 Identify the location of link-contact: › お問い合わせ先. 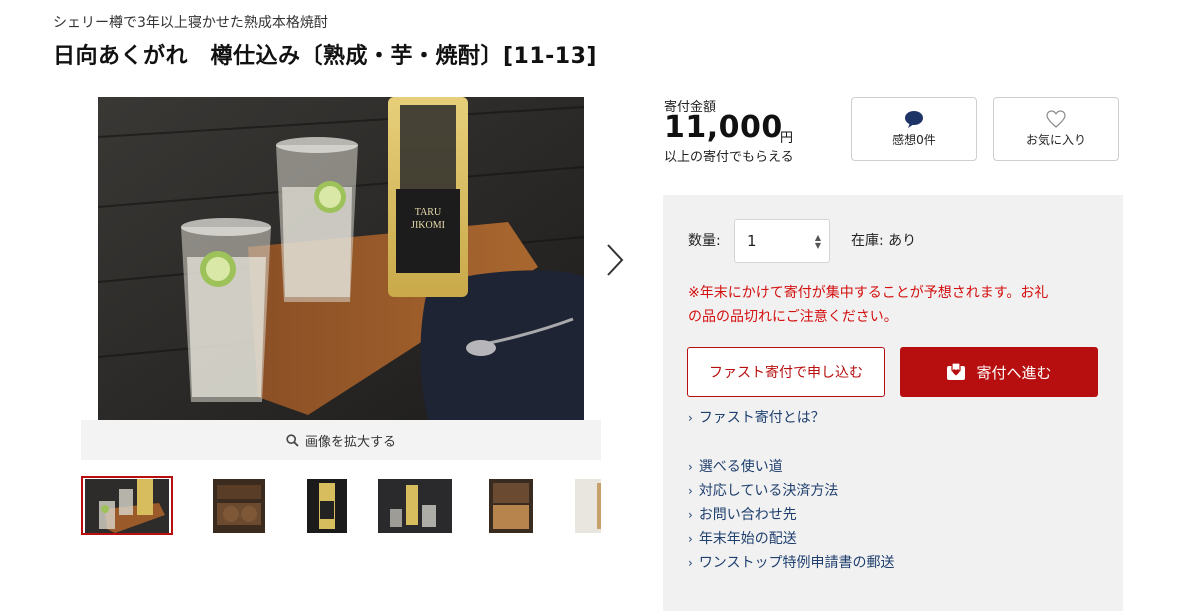
(742, 514).